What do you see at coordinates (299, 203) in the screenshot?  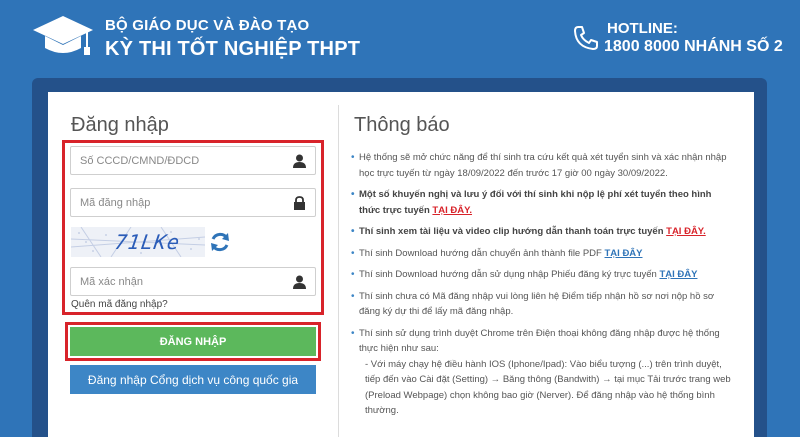 I see `lock-icon` at bounding box center [299, 203].